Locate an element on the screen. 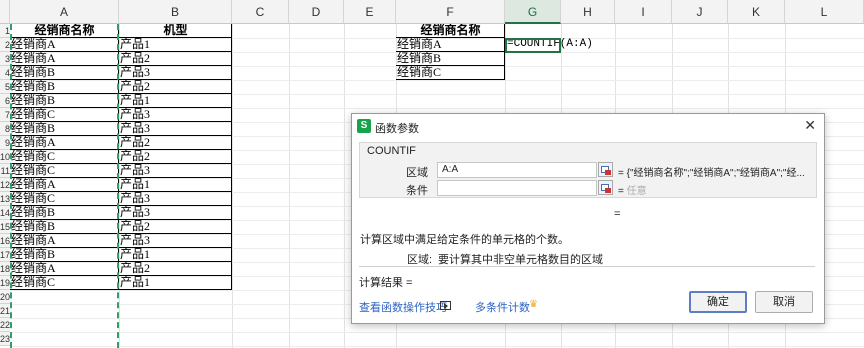 The image size is (864, 348). active-cell-g2 is located at coordinates (533, 45).